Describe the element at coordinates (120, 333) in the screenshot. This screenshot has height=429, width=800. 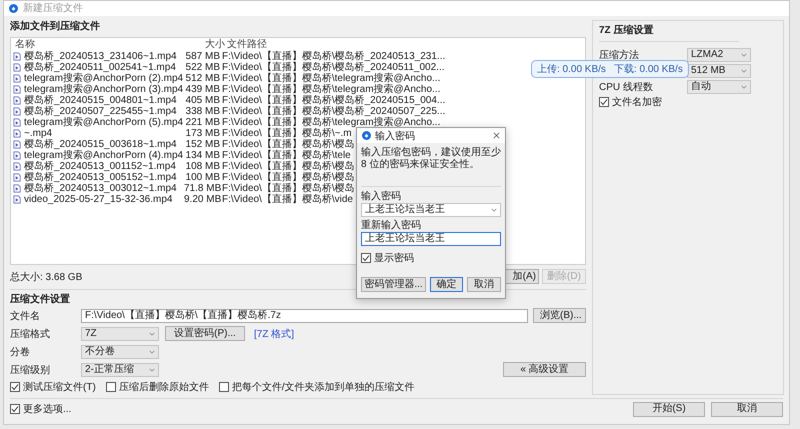
I see `format-dropdown: 7Z` at that location.